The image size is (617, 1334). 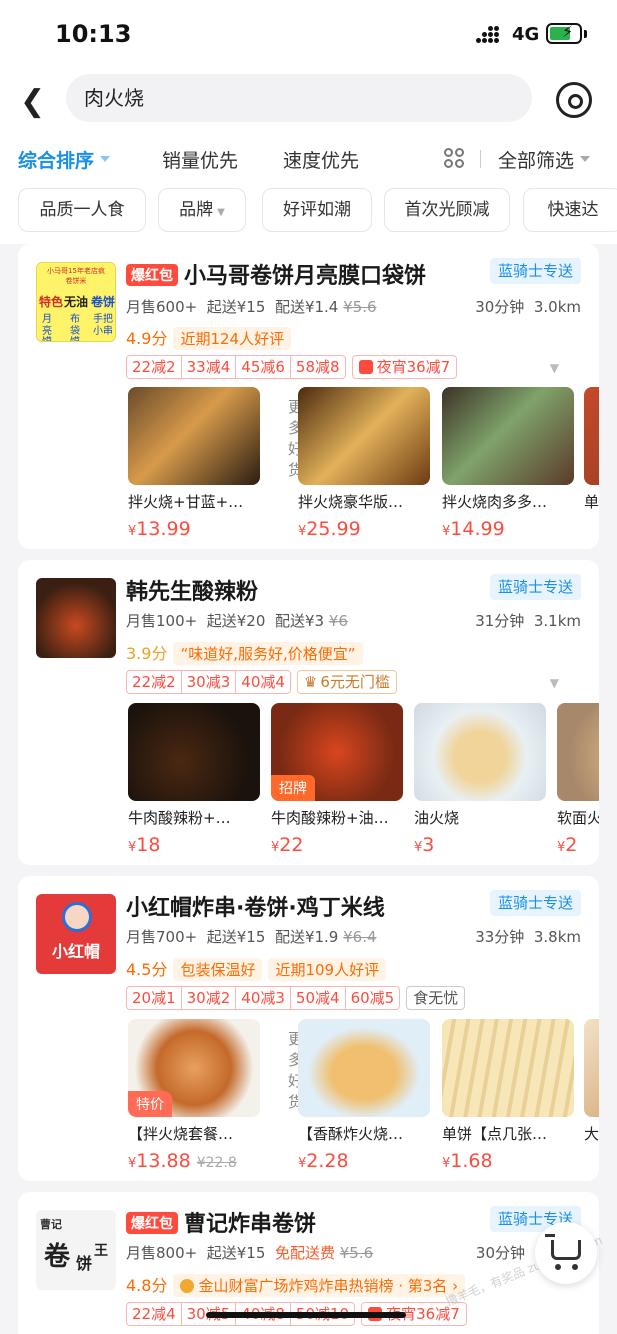 What do you see at coordinates (103, 302) in the screenshot?
I see `logo-text: 卷饼` at bounding box center [103, 302].